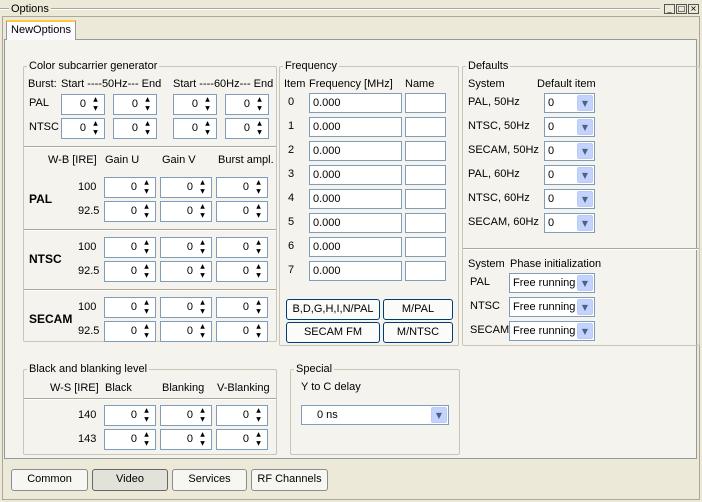 This screenshot has height=502, width=702. I want to click on preset-bdghin-pal-button: B,D,G,H,I,N/PAL, so click(333, 309).